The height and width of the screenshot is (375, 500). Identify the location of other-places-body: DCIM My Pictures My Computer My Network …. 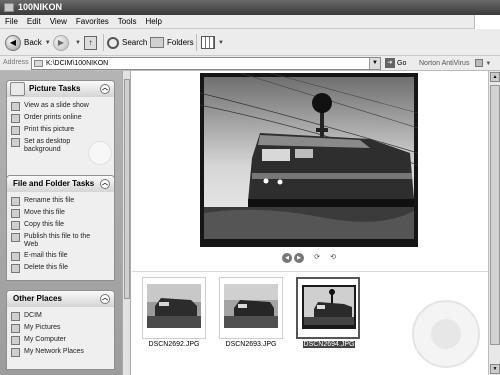
(60, 338).